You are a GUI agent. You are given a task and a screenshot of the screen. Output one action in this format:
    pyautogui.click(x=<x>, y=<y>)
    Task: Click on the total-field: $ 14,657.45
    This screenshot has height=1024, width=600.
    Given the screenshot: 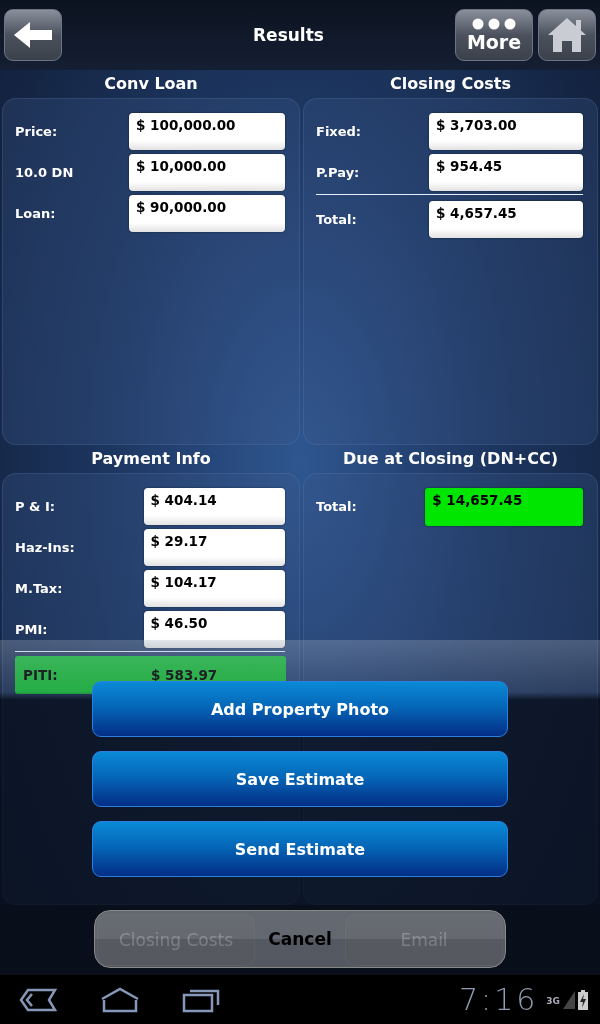 What is the action you would take?
    pyautogui.click(x=504, y=506)
    